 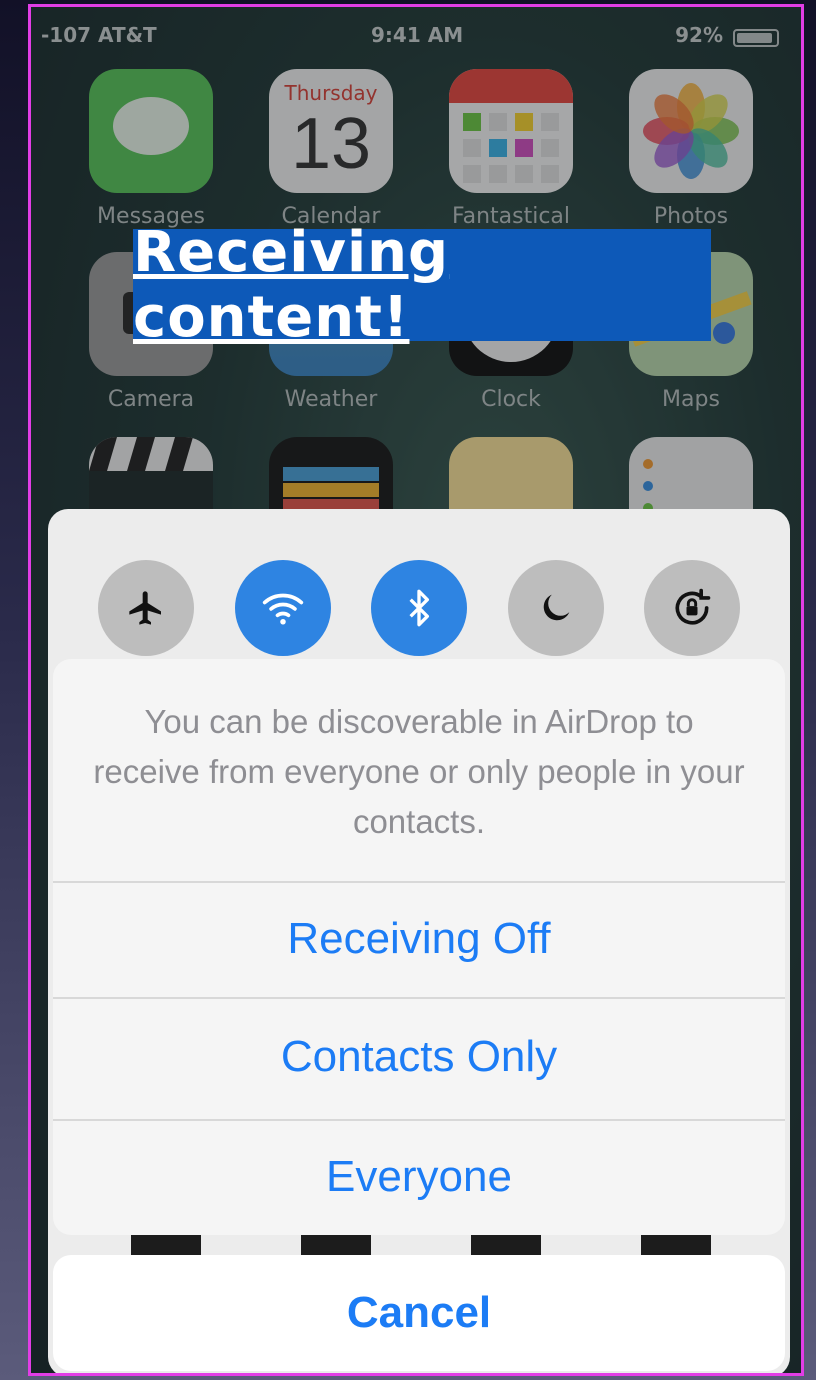 What do you see at coordinates (417, 1374) in the screenshot?
I see `page-indicator-dots: ● ●` at bounding box center [417, 1374].